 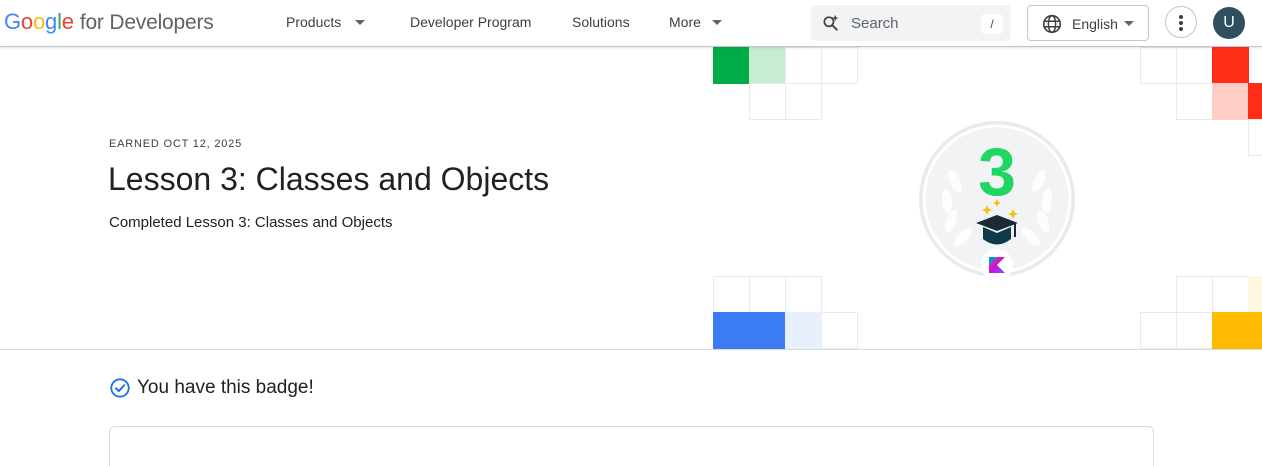 I want to click on badge-emblem: 3, so click(x=997, y=204).